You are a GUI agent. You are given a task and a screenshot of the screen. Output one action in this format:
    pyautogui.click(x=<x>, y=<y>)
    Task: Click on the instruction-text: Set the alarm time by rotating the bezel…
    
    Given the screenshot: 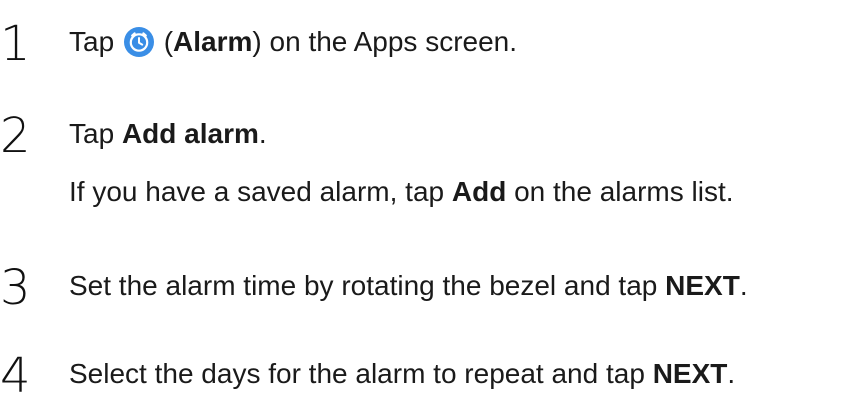 What is the action you would take?
    pyautogui.click(x=367, y=285)
    